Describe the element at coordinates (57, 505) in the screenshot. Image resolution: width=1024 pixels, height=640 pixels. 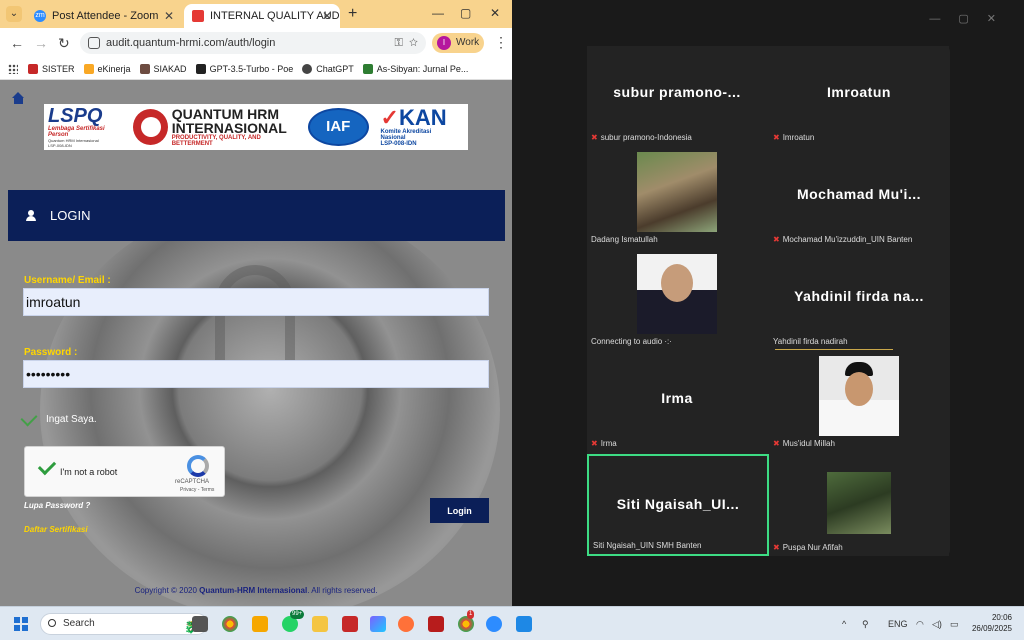
I see `forgot-password-link: Lupa Password ?` at that location.